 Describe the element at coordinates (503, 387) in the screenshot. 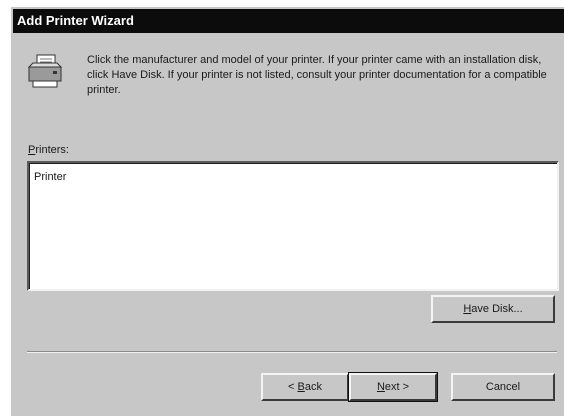

I see `cancel-button: Cancel` at that location.